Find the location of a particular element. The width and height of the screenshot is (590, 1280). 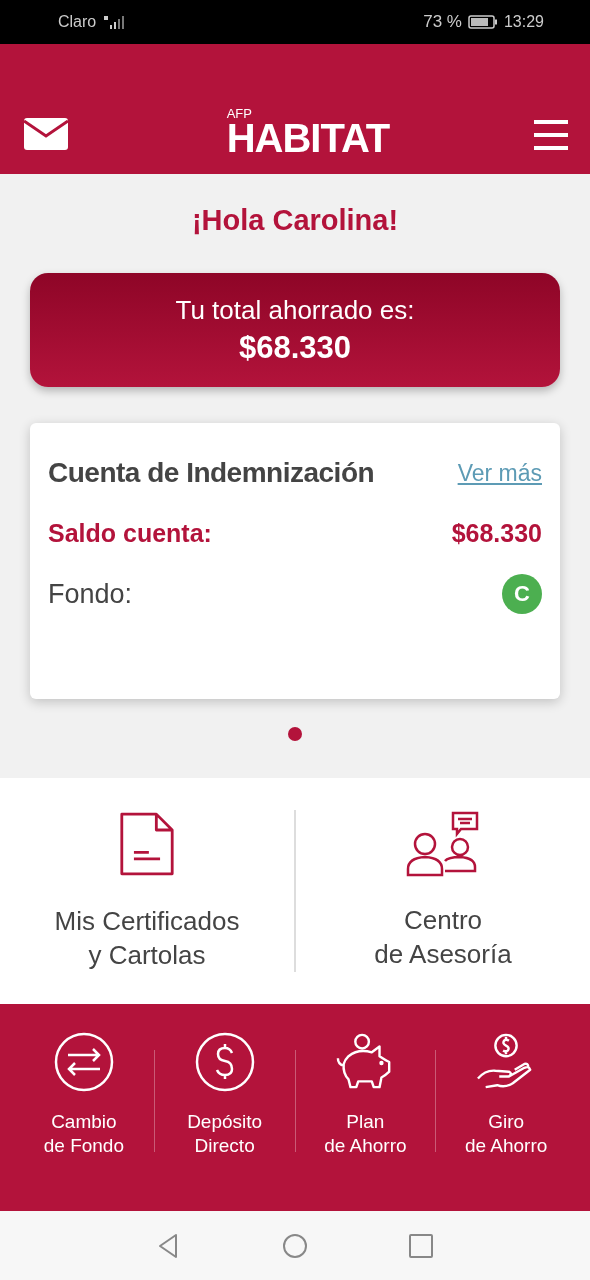

shortcut-label: Depósito Directo is located at coordinates (225, 1134).